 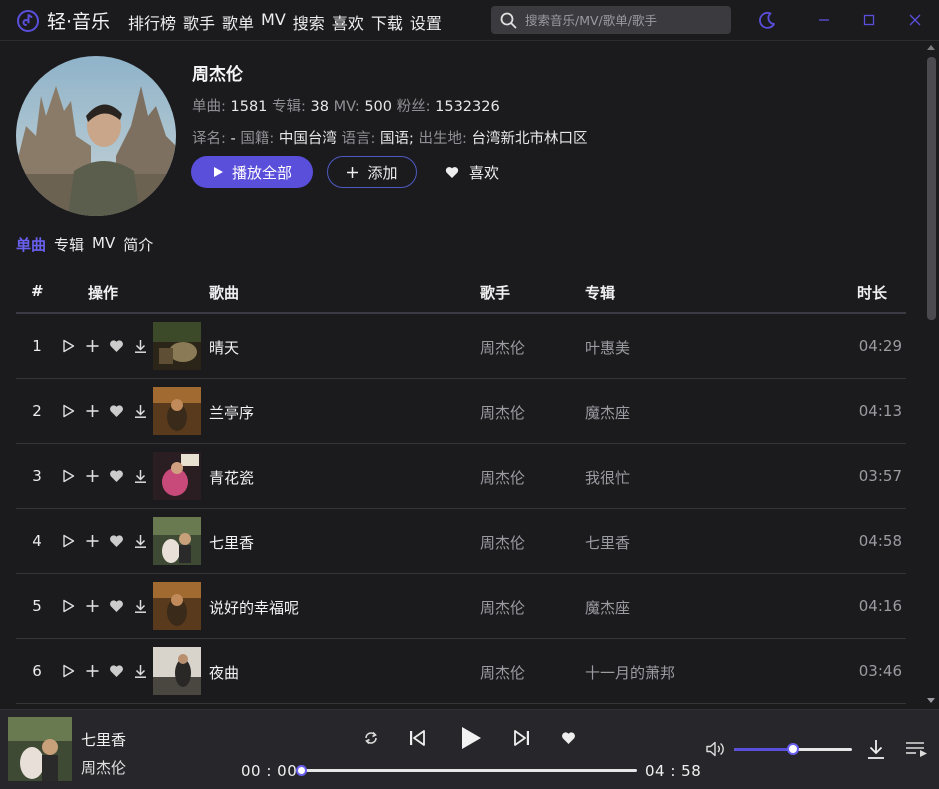 What do you see at coordinates (348, 22) in the screenshot?
I see `nav-item-favorites: 喜欢` at bounding box center [348, 22].